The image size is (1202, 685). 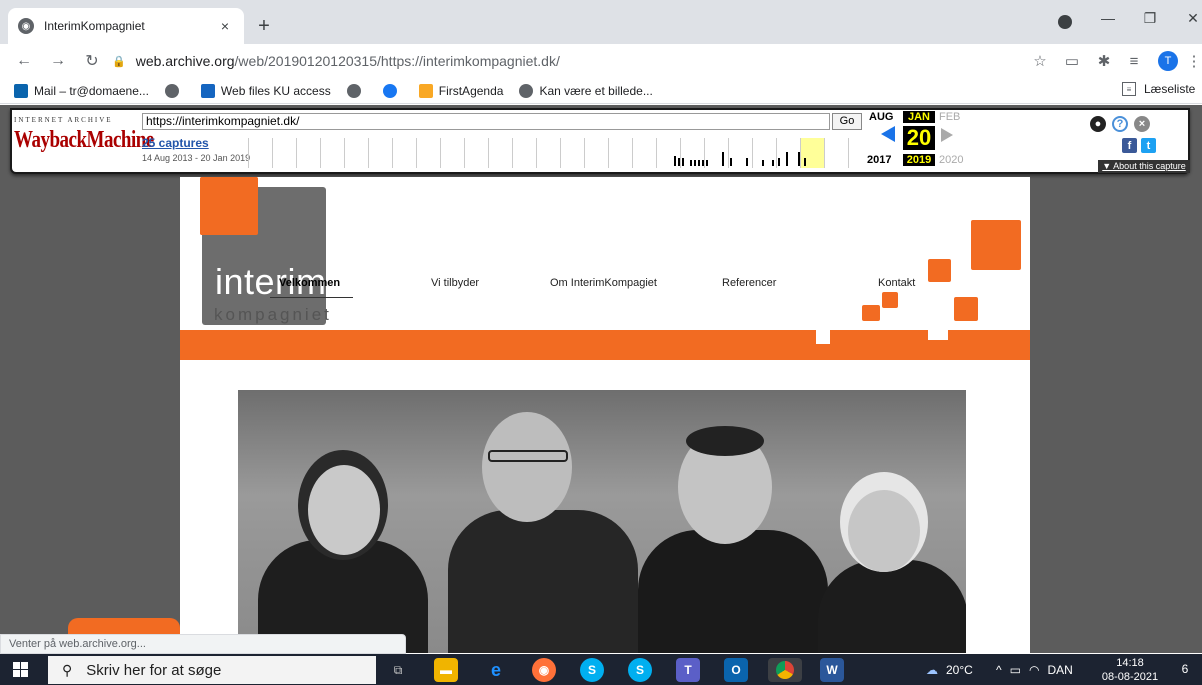 I want to click on bookmark-item: Web files KU access, so click(x=265, y=90).